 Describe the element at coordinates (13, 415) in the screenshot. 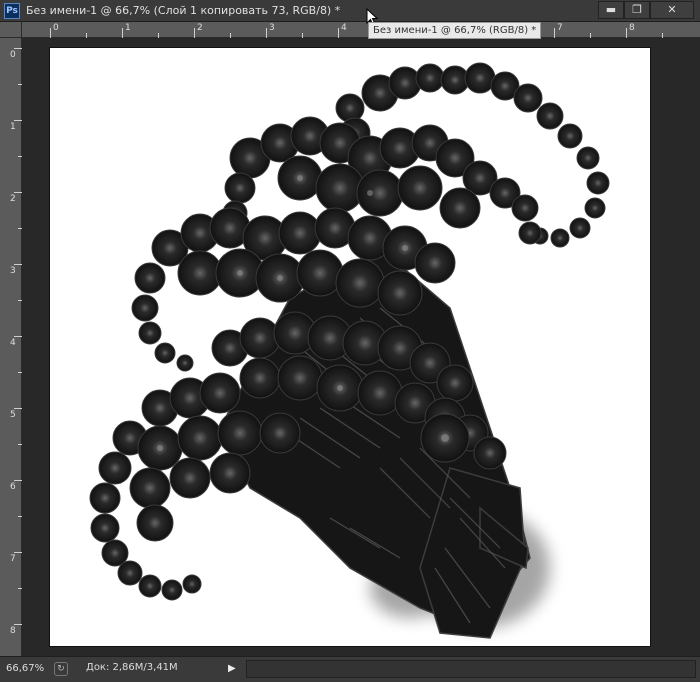

I see `ruler-mark: 5` at that location.